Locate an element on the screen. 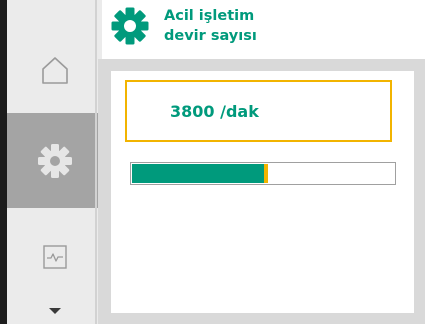 The height and width of the screenshot is (324, 425). menu-item-diagnostics is located at coordinates (54, 257).